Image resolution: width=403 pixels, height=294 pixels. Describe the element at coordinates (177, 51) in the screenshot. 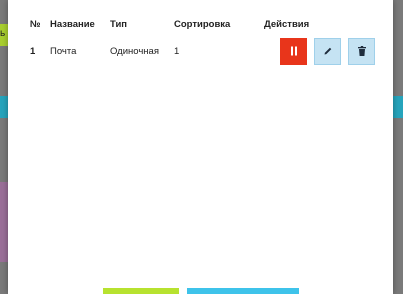

I see `row-sort: 1` at that location.